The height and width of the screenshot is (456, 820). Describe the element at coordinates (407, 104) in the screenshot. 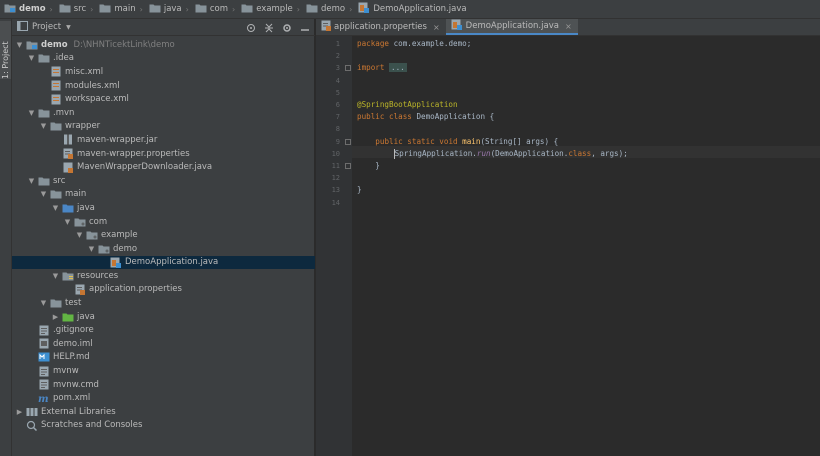

I see `code-line-6: @SpringBootApplication` at that location.